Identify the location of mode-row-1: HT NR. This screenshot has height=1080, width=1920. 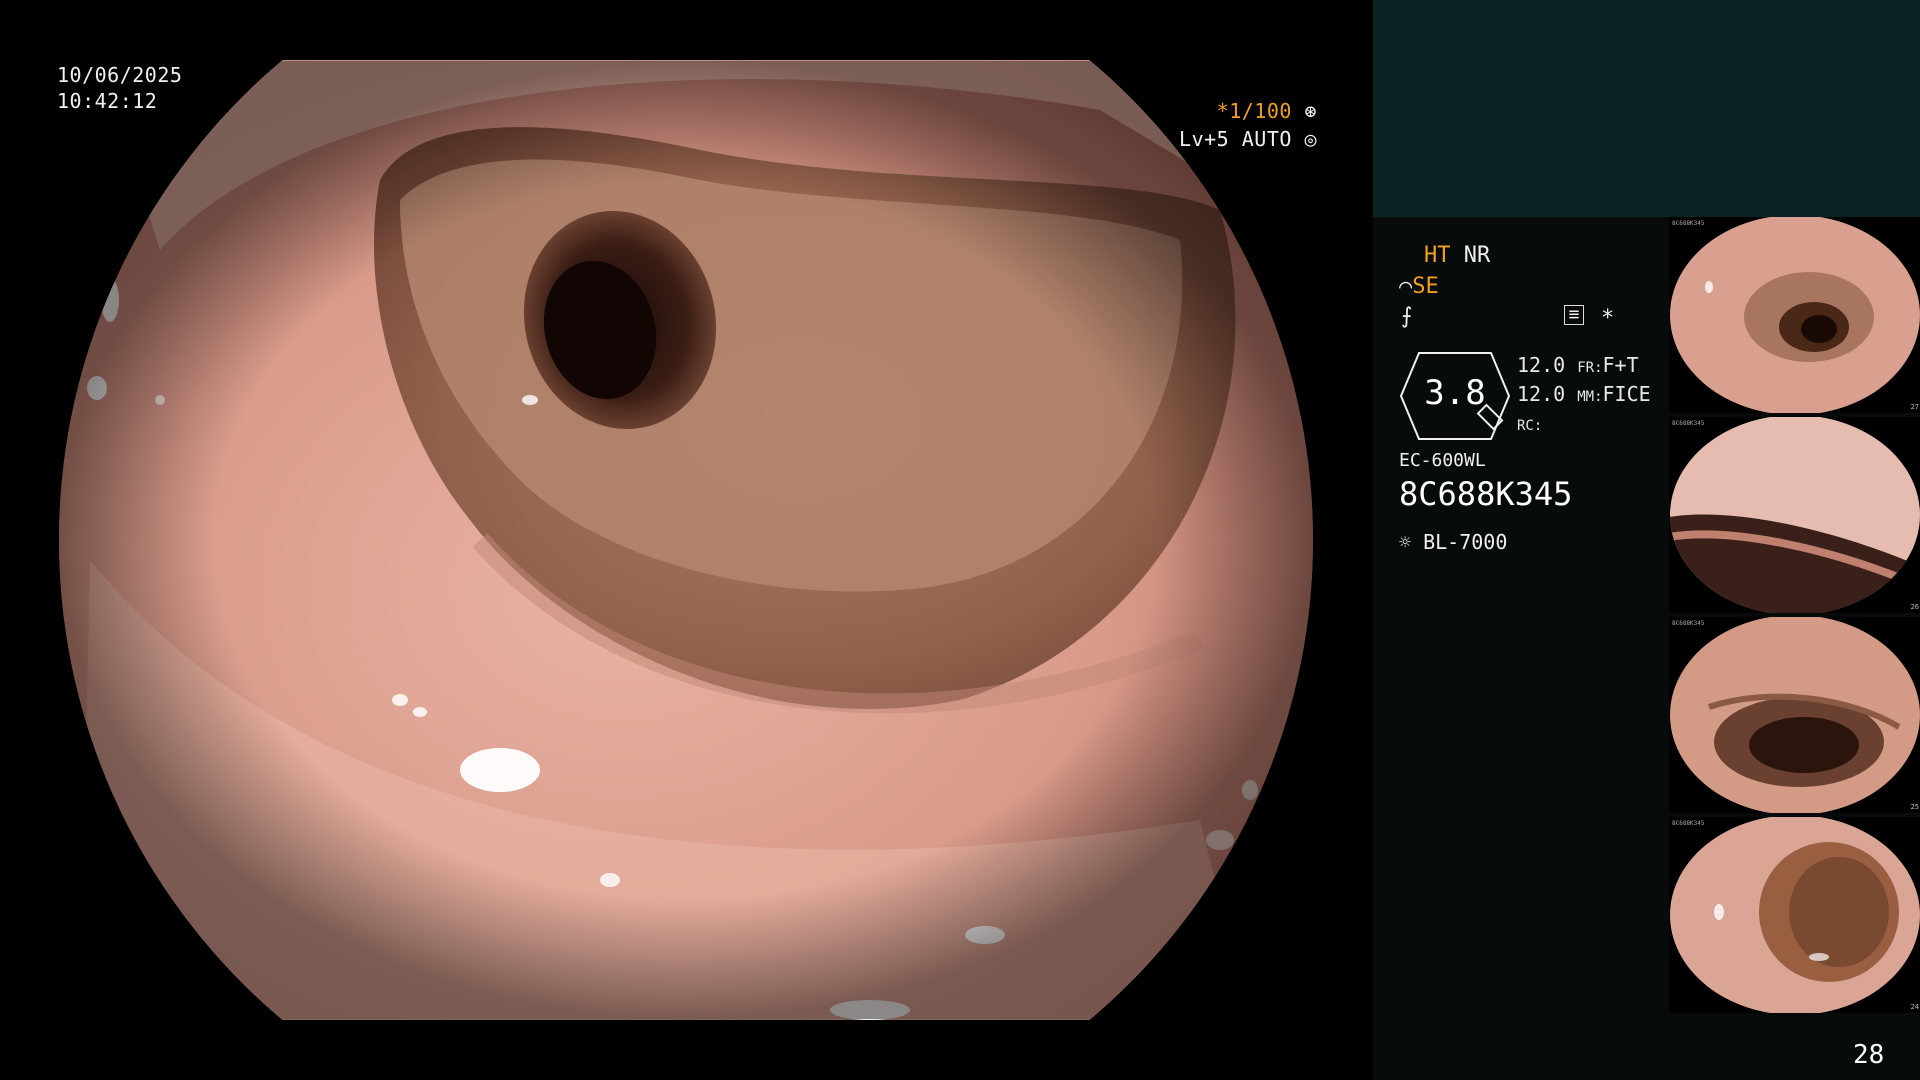
(1457, 255).